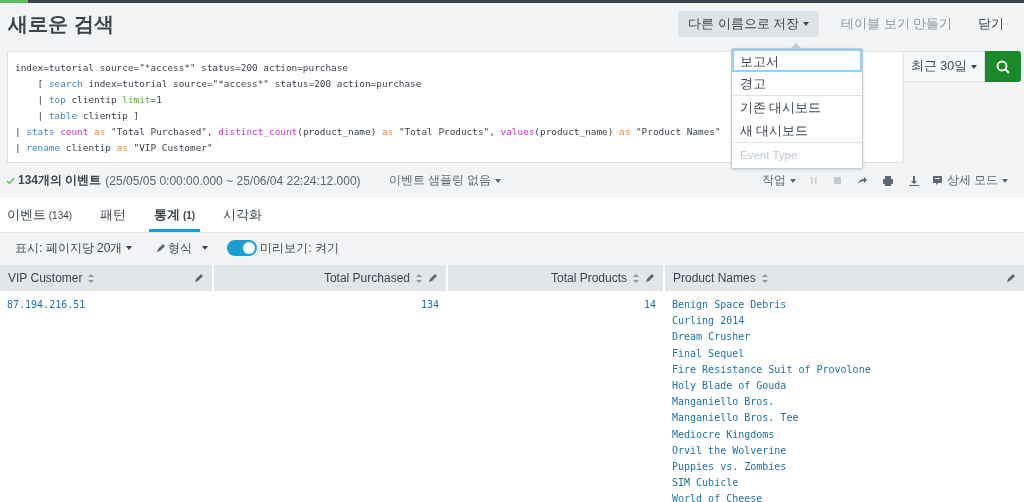 This screenshot has height=502, width=1024. What do you see at coordinates (797, 60) in the screenshot?
I see `menu-item: 보고서` at bounding box center [797, 60].